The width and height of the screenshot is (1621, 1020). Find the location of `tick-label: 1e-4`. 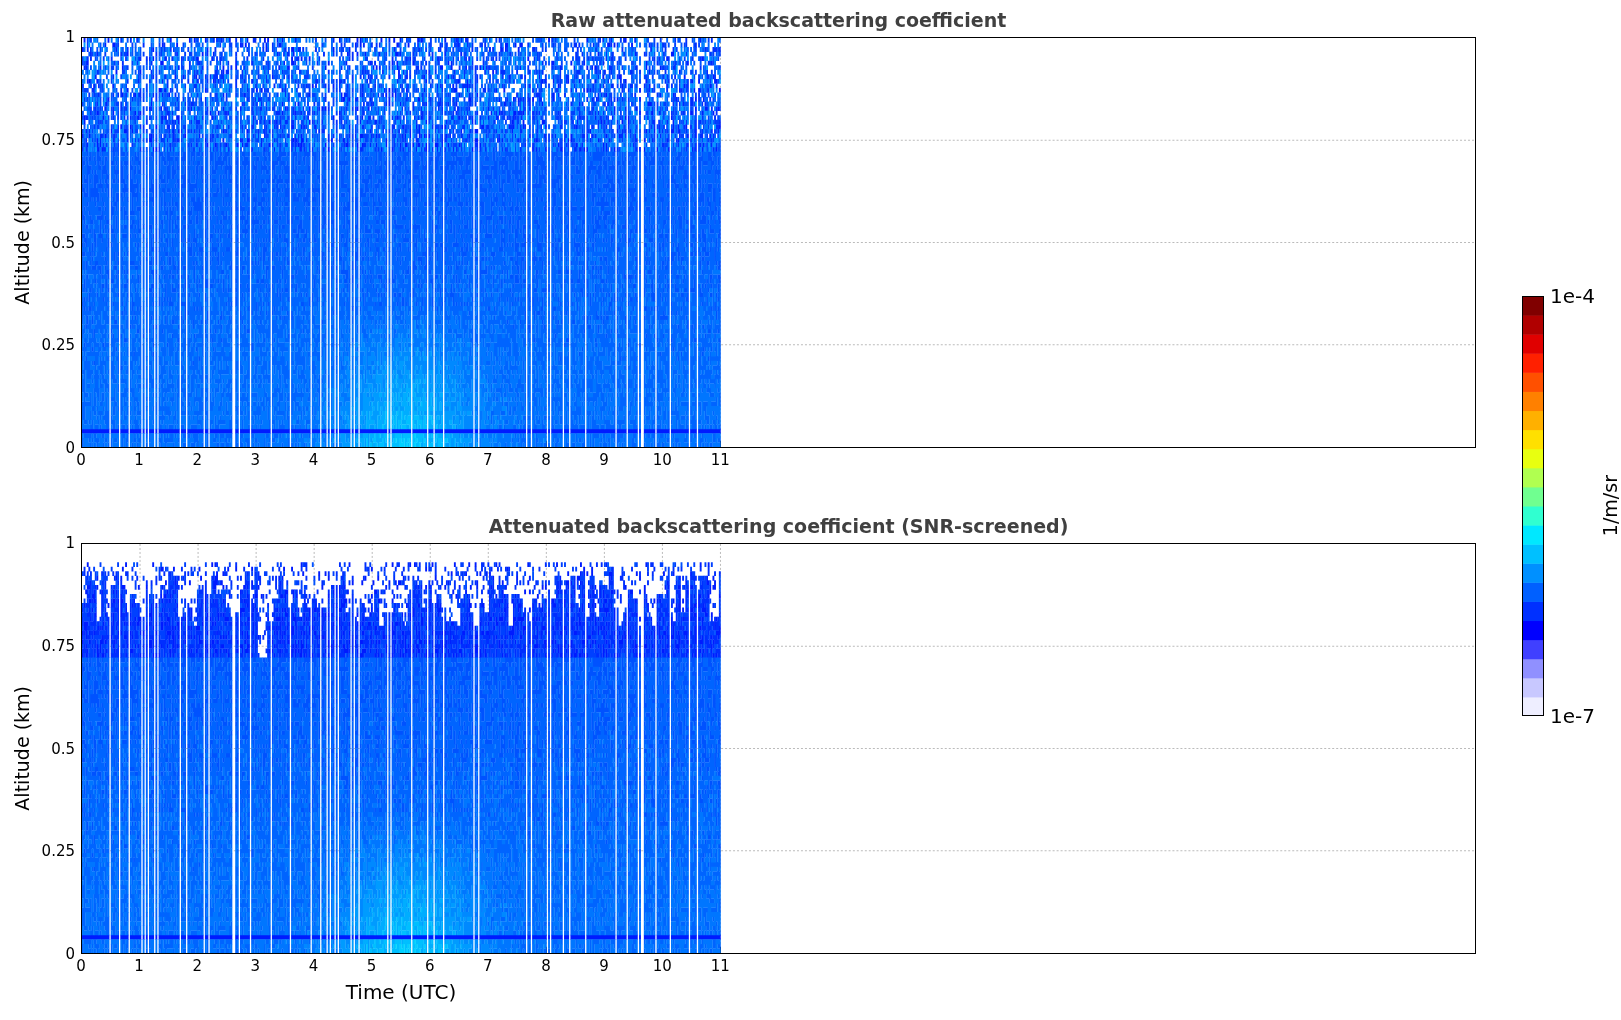

tick-label: 1e-4 is located at coordinates (1572, 296).